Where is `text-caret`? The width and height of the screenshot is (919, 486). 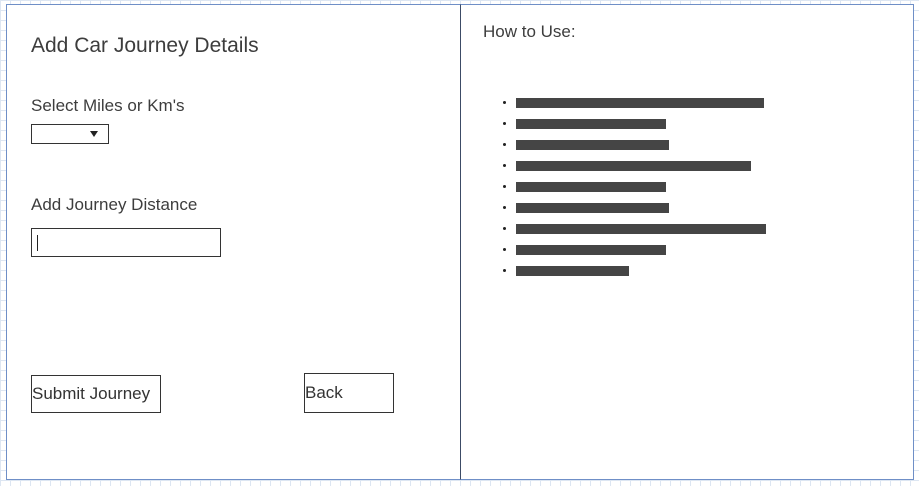
text-caret is located at coordinates (37, 243).